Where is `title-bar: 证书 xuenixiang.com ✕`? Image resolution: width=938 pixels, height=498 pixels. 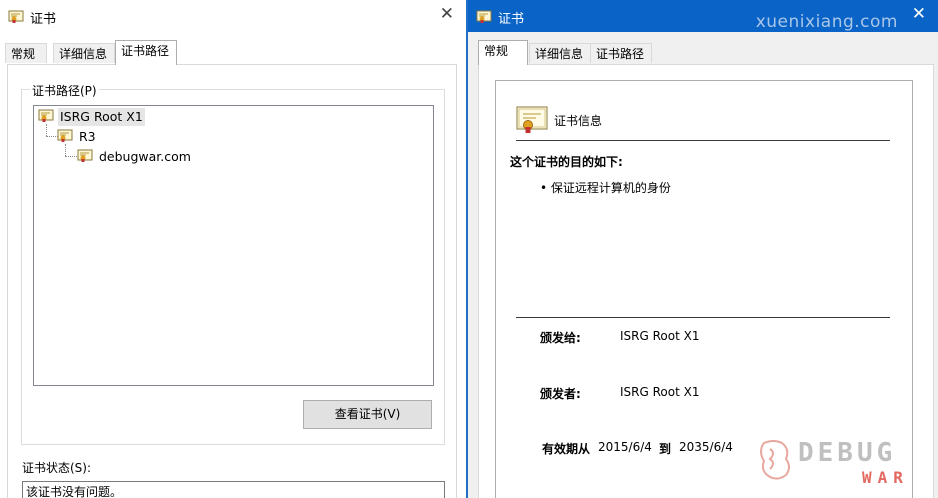
title-bar: 证书 xuenixiang.com ✕ is located at coordinates (703, 16).